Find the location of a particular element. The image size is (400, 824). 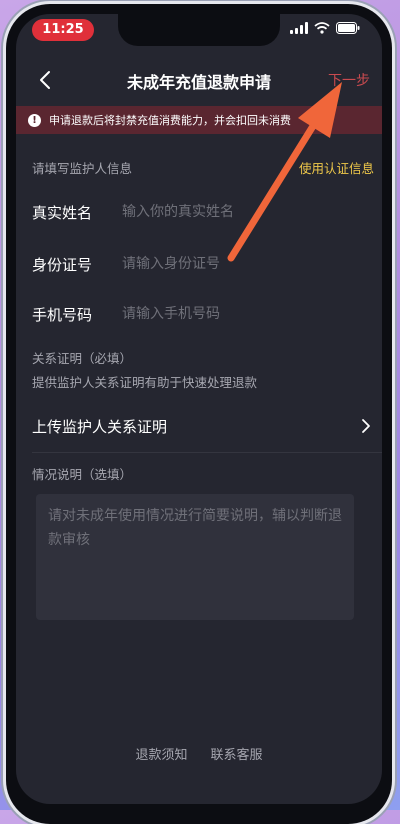

real-name-label: 真实姓名 is located at coordinates (62, 213).